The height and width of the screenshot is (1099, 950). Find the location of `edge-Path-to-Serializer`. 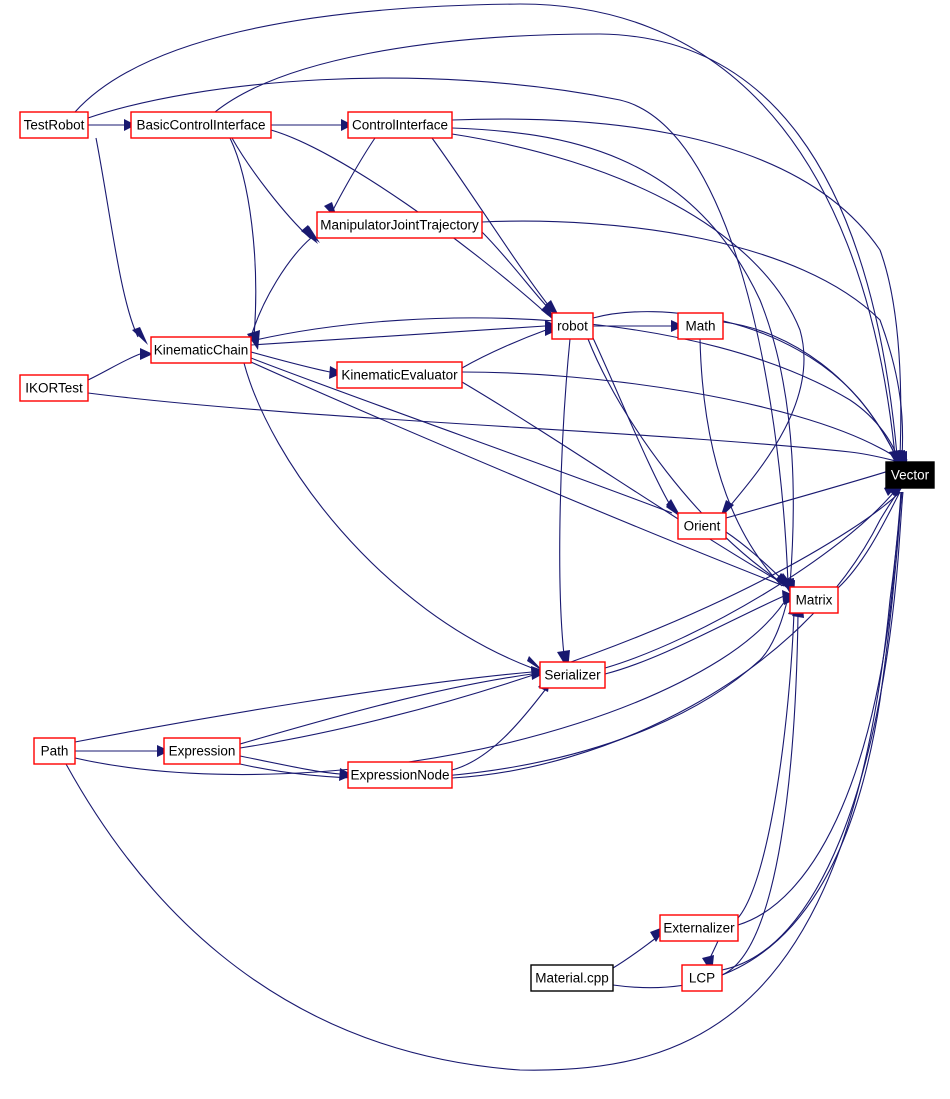

edge-Path-to-Serializer is located at coordinates (303, 707).